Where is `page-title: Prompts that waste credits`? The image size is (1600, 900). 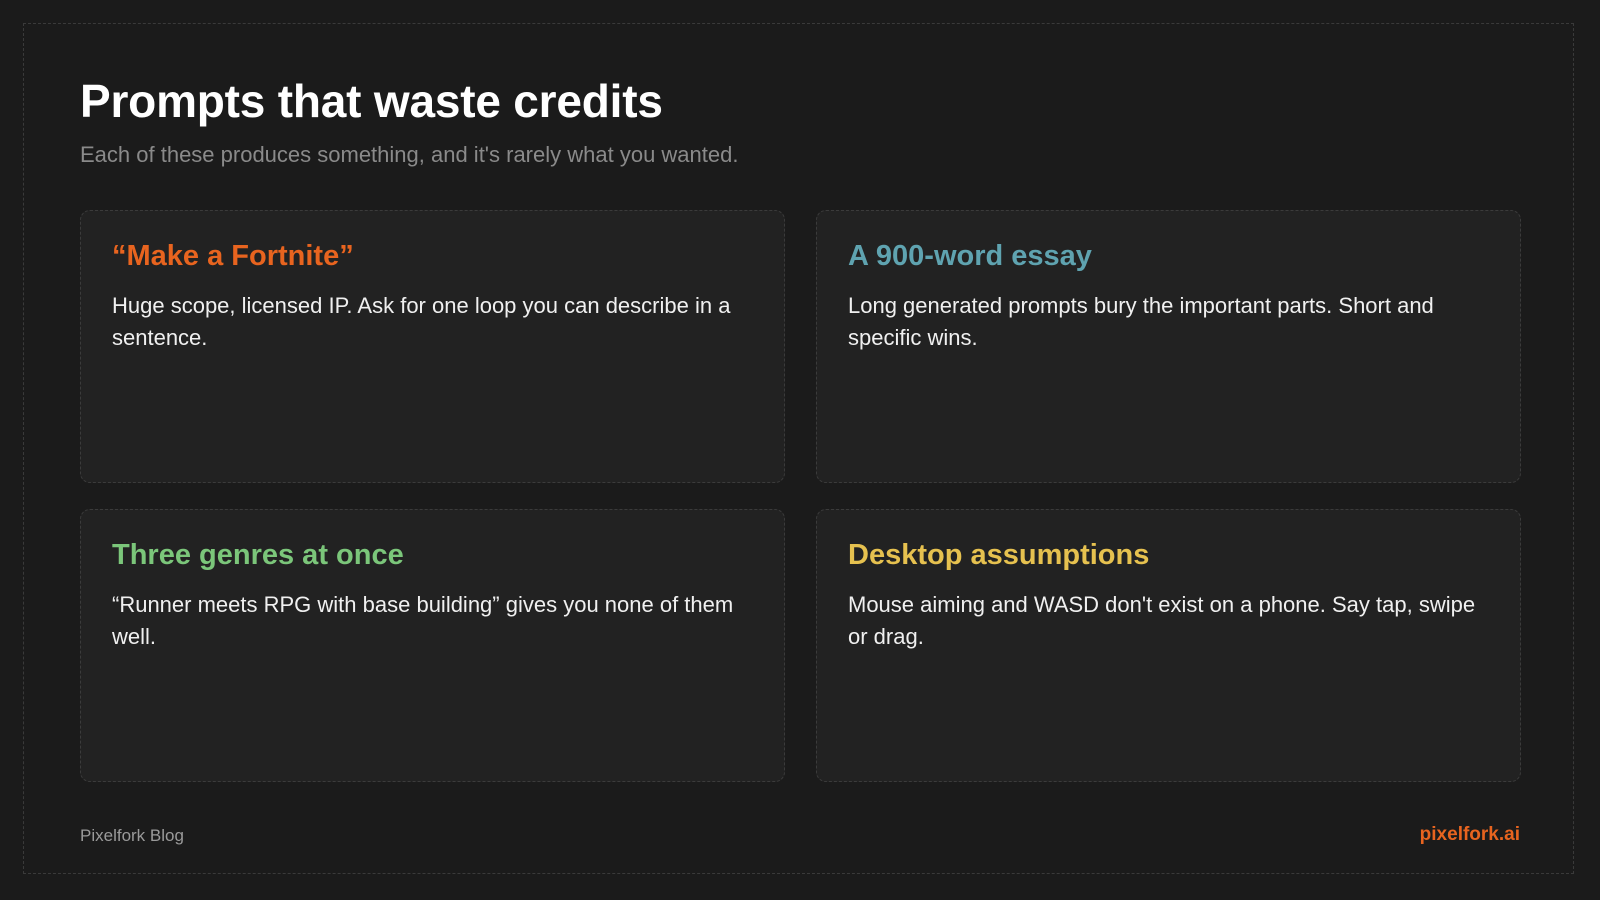
page-title: Prompts that waste credits is located at coordinates (371, 101).